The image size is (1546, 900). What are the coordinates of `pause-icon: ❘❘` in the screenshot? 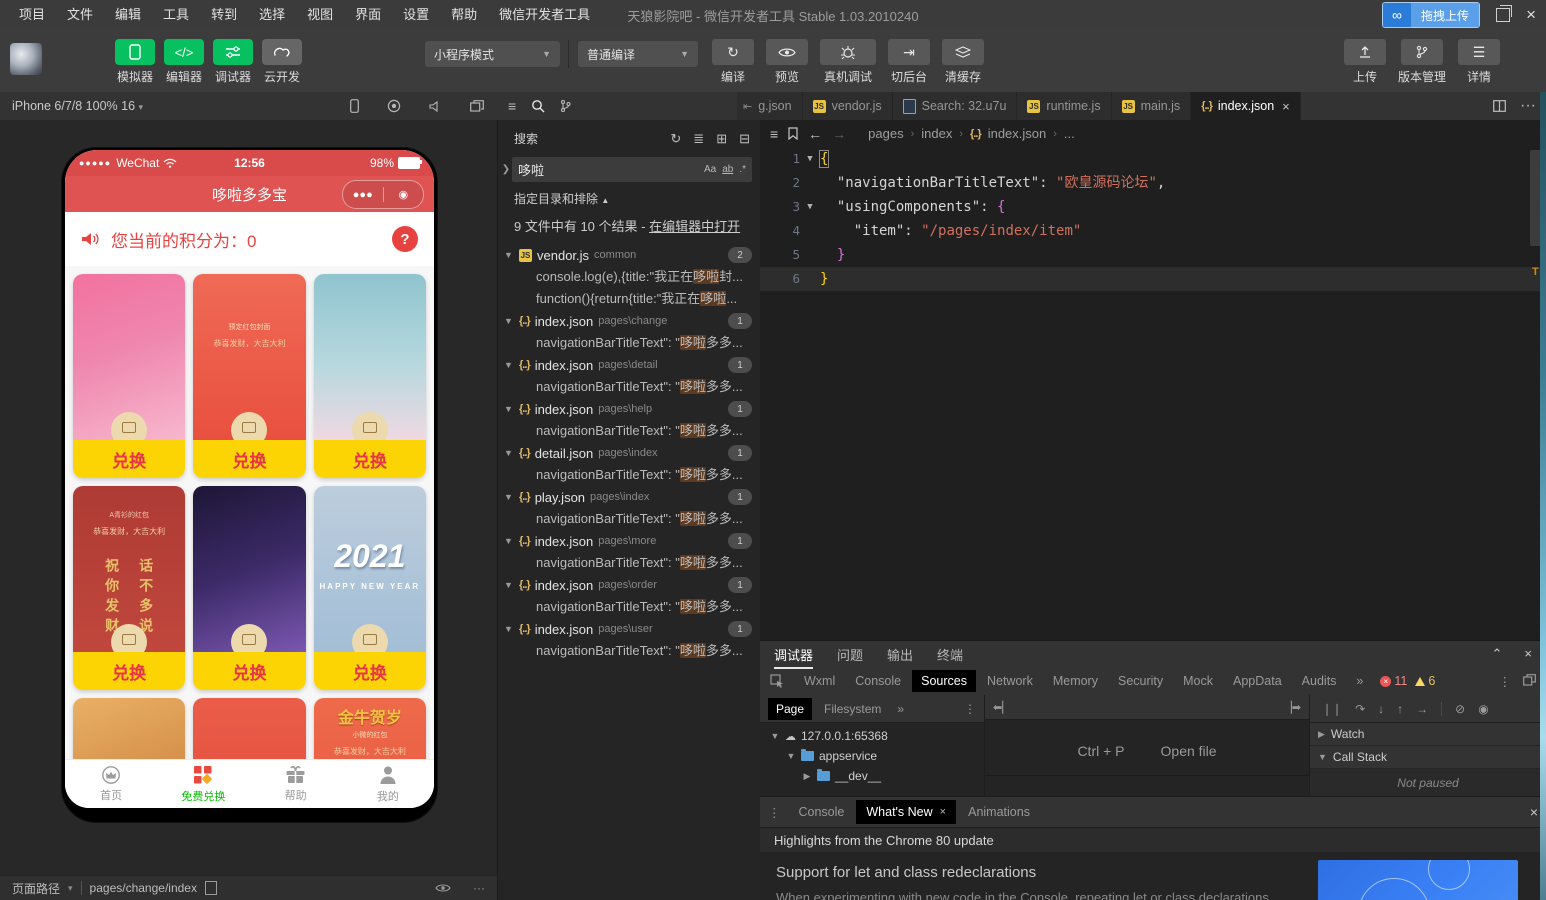 It's located at (1332, 709).